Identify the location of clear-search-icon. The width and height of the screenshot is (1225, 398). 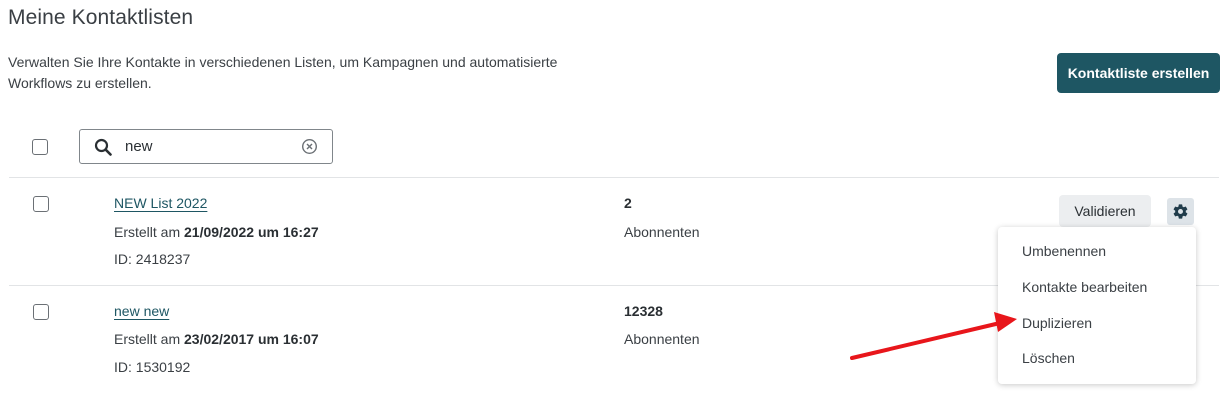
(309, 146).